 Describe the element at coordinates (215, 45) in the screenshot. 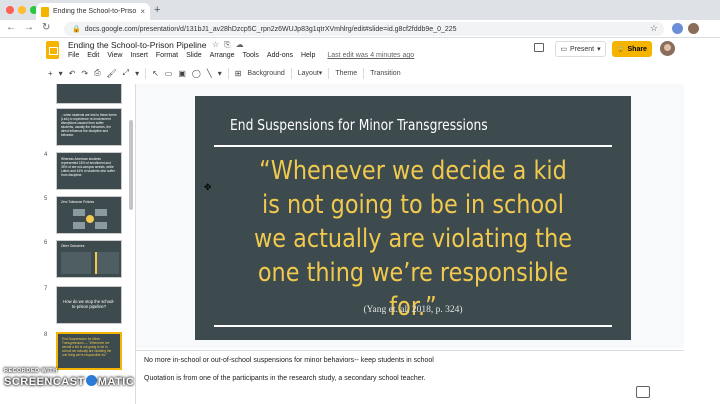

I see `star-icon: ☆` at that location.